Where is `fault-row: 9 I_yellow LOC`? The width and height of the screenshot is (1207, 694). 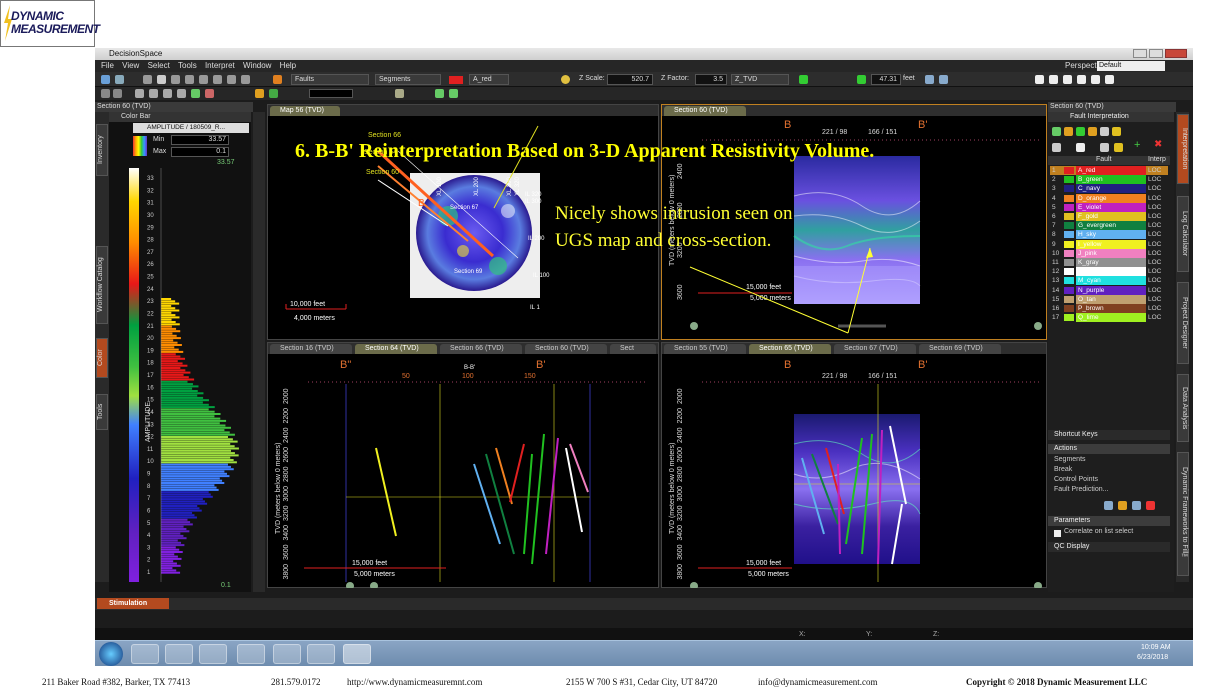 fault-row: 9 I_yellow LOC is located at coordinates (1109, 244).